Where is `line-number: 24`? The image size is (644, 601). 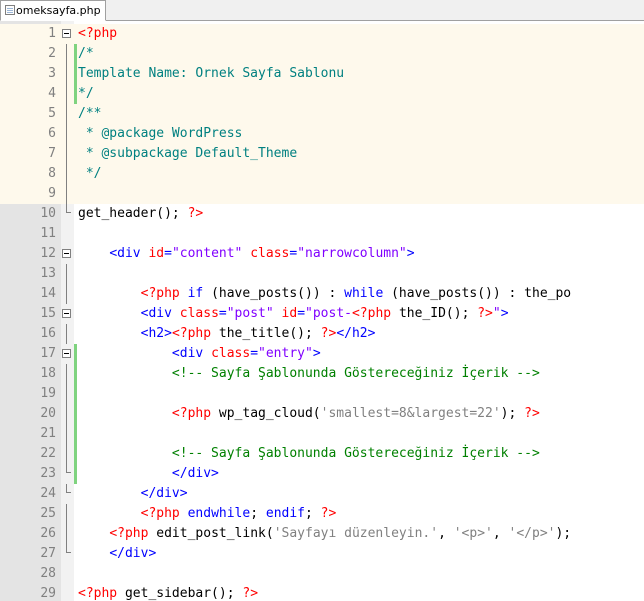
line-number: 24 is located at coordinates (48, 493).